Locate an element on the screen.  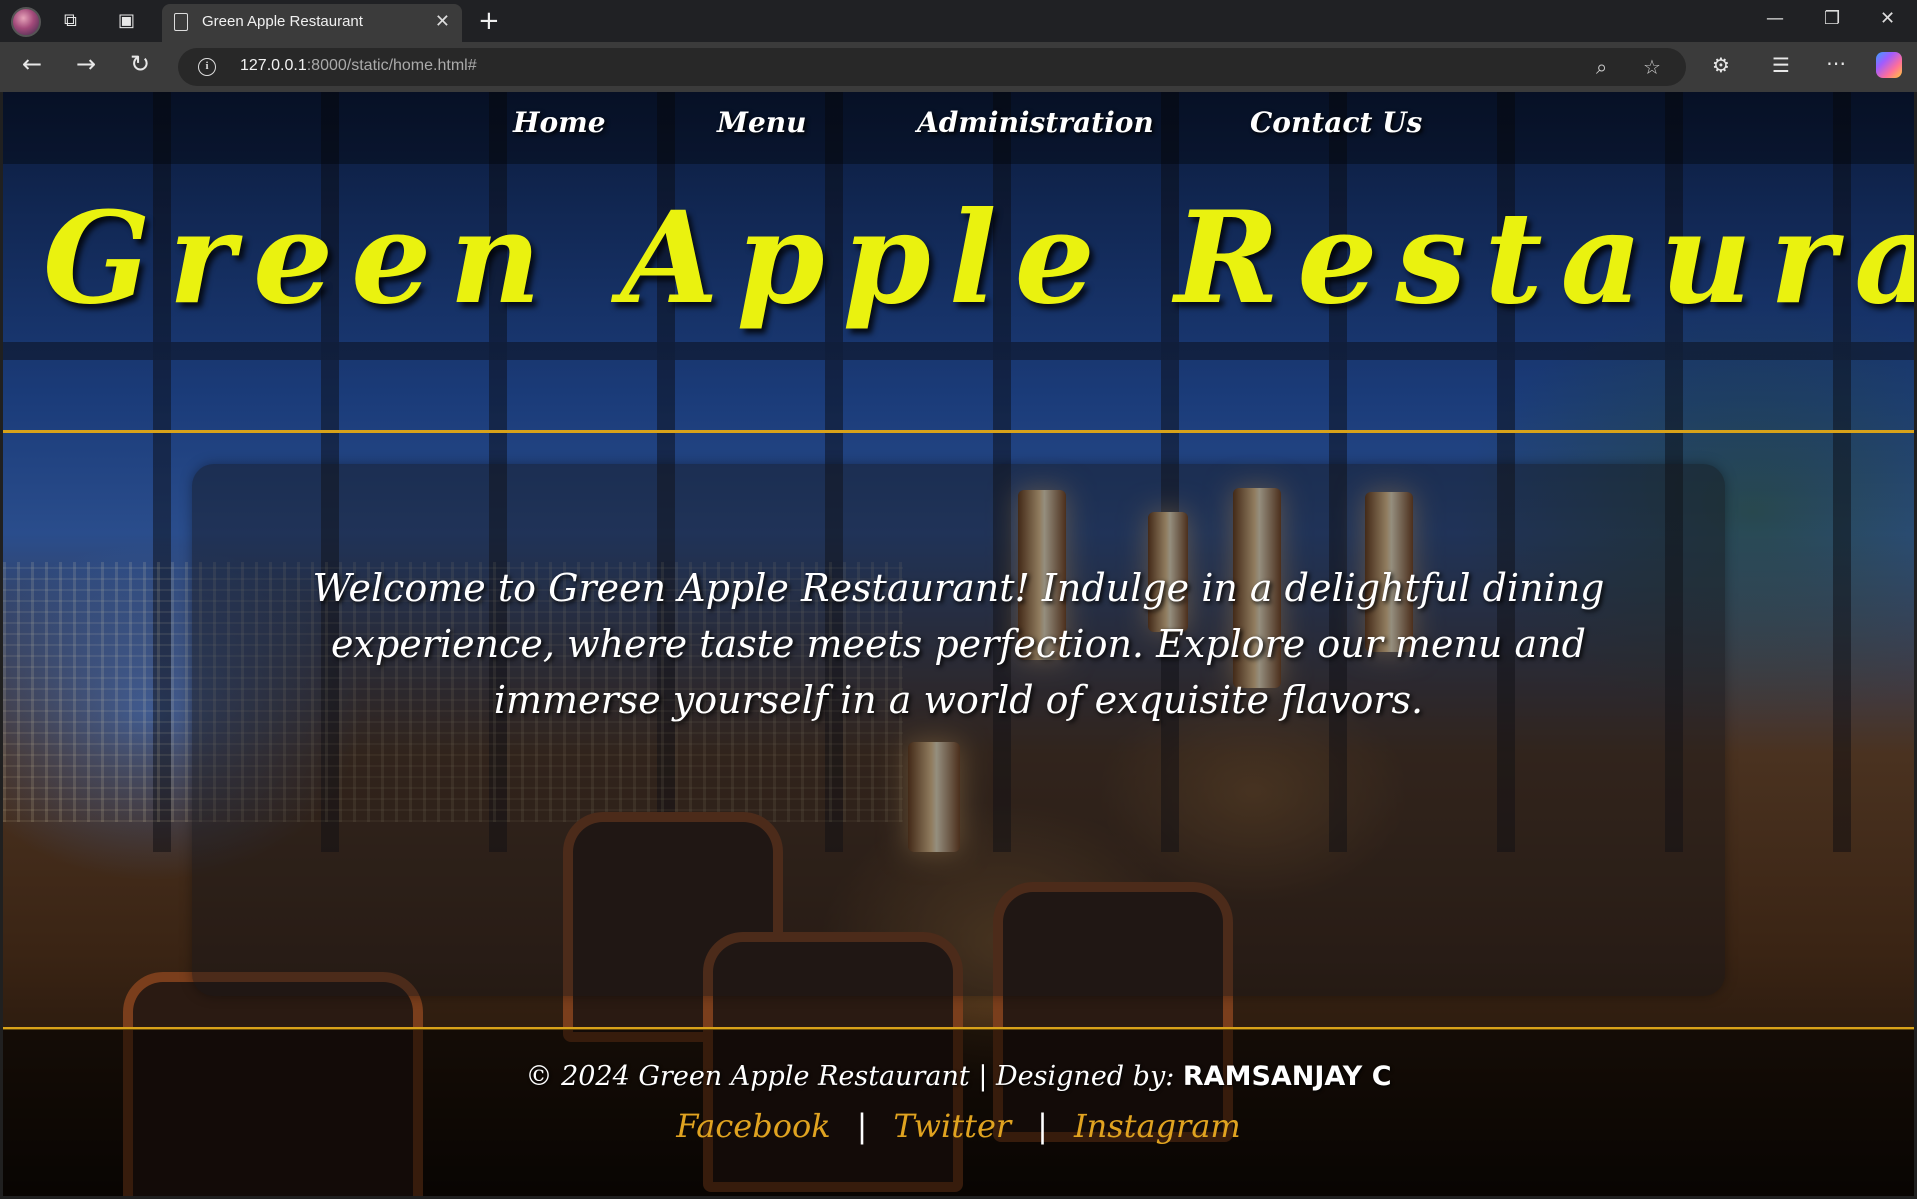
address-bar: i 127.0.0.1:8000/static/home.html# ⌕ ☆ is located at coordinates (932, 67).